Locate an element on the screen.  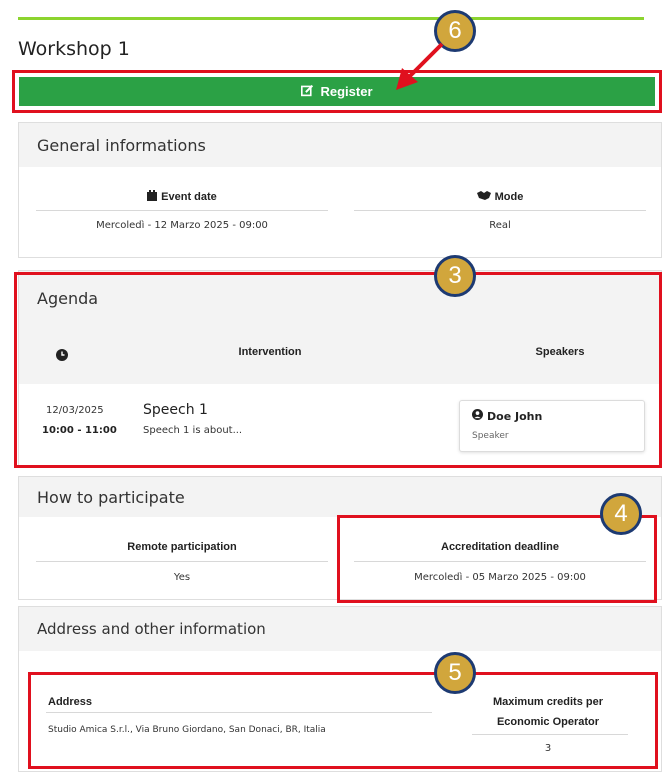
event-date-value: Mercoledì - 12 Marzo 2025 - 09:00 is located at coordinates (182, 225).